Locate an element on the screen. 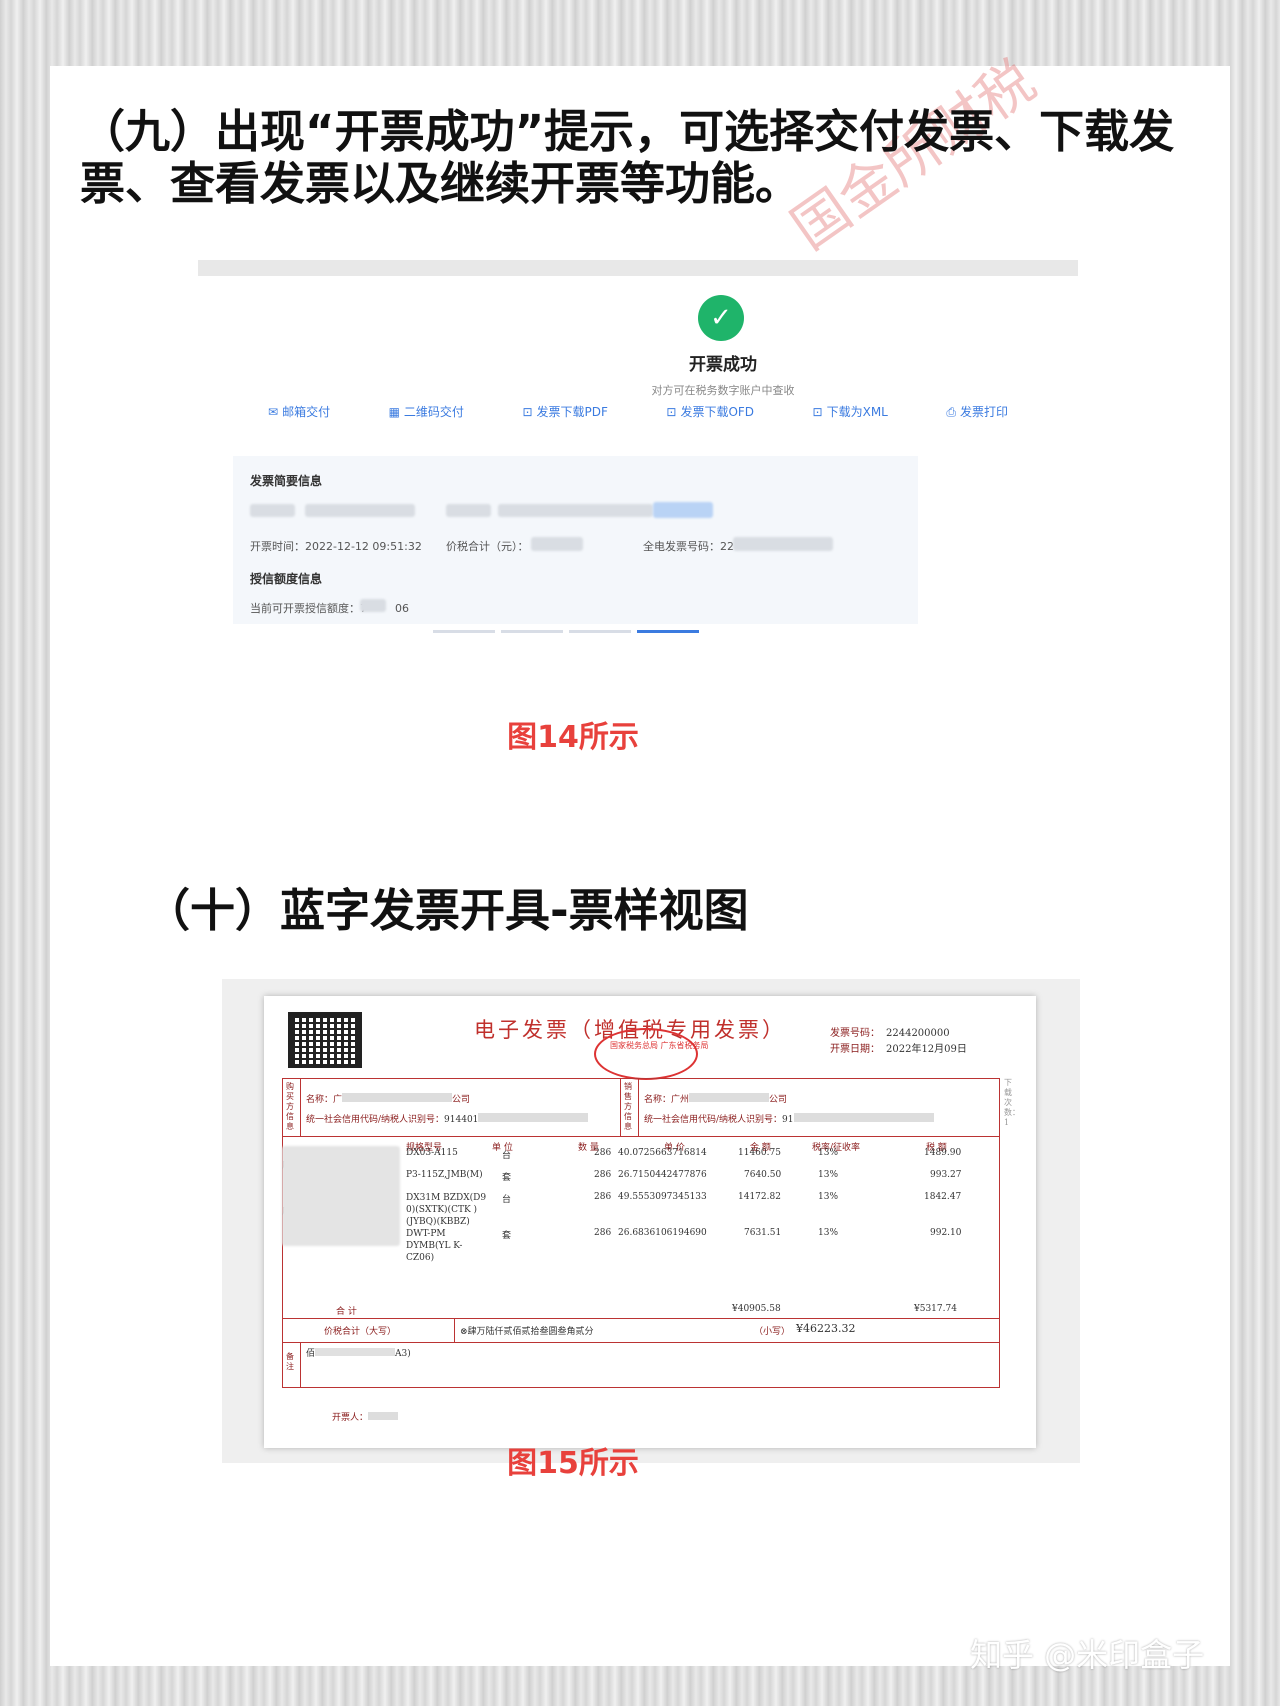 The image size is (1280, 1706). seal-text: 国家税务总局 广东省税务局 is located at coordinates (659, 1045).